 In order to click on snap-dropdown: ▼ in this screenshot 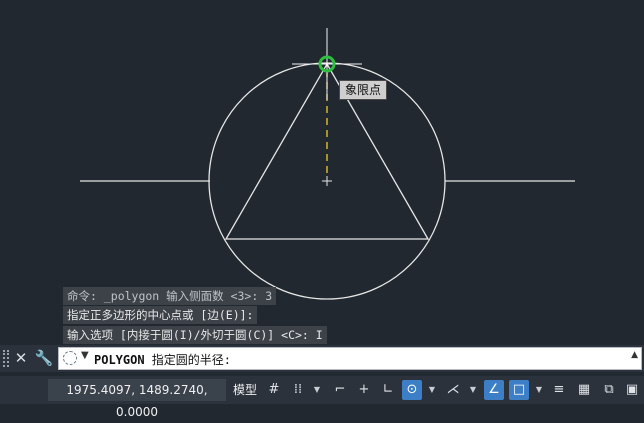, I will do `click(317, 390)`.